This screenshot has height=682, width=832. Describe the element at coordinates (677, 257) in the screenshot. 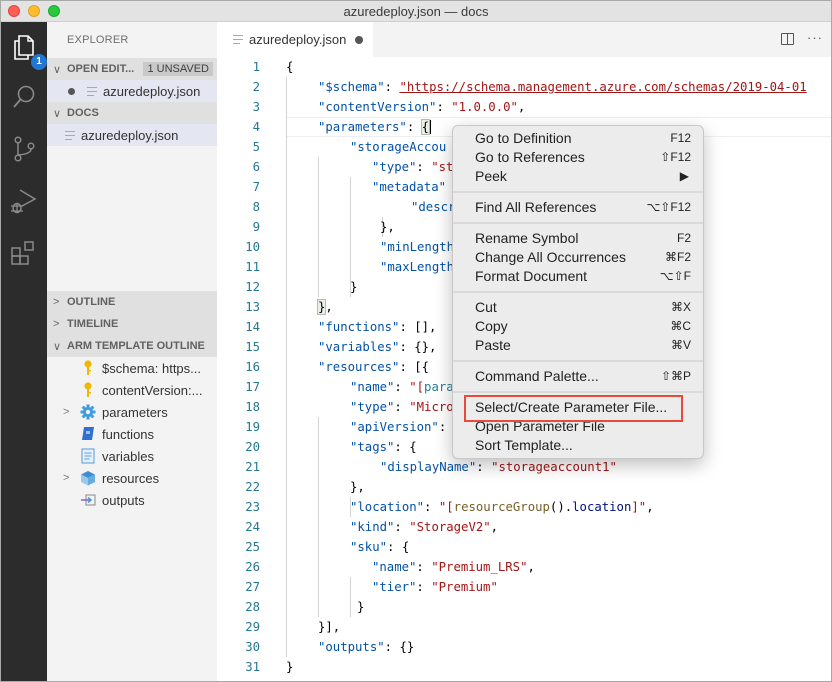

I see `shortcut: ⌘F2` at that location.